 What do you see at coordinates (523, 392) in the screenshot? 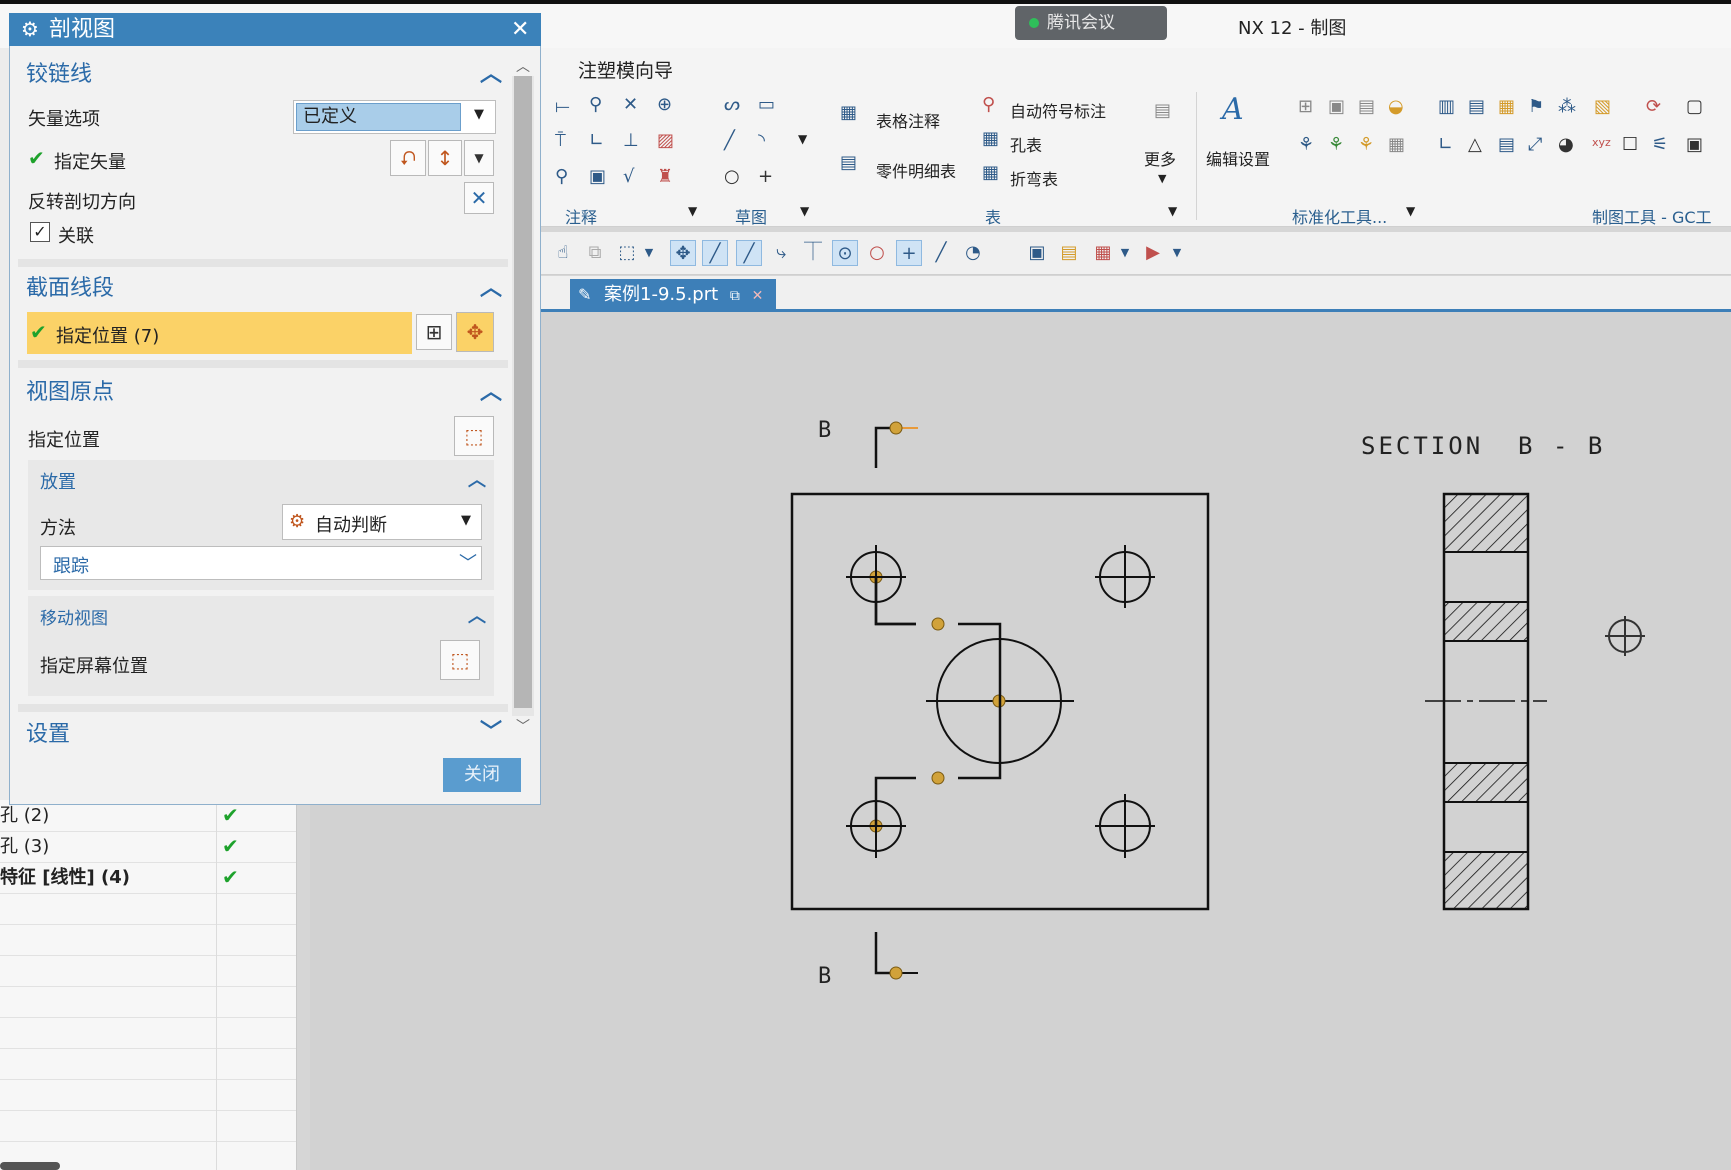
I see `dialog-scroll-thumb` at bounding box center [523, 392].